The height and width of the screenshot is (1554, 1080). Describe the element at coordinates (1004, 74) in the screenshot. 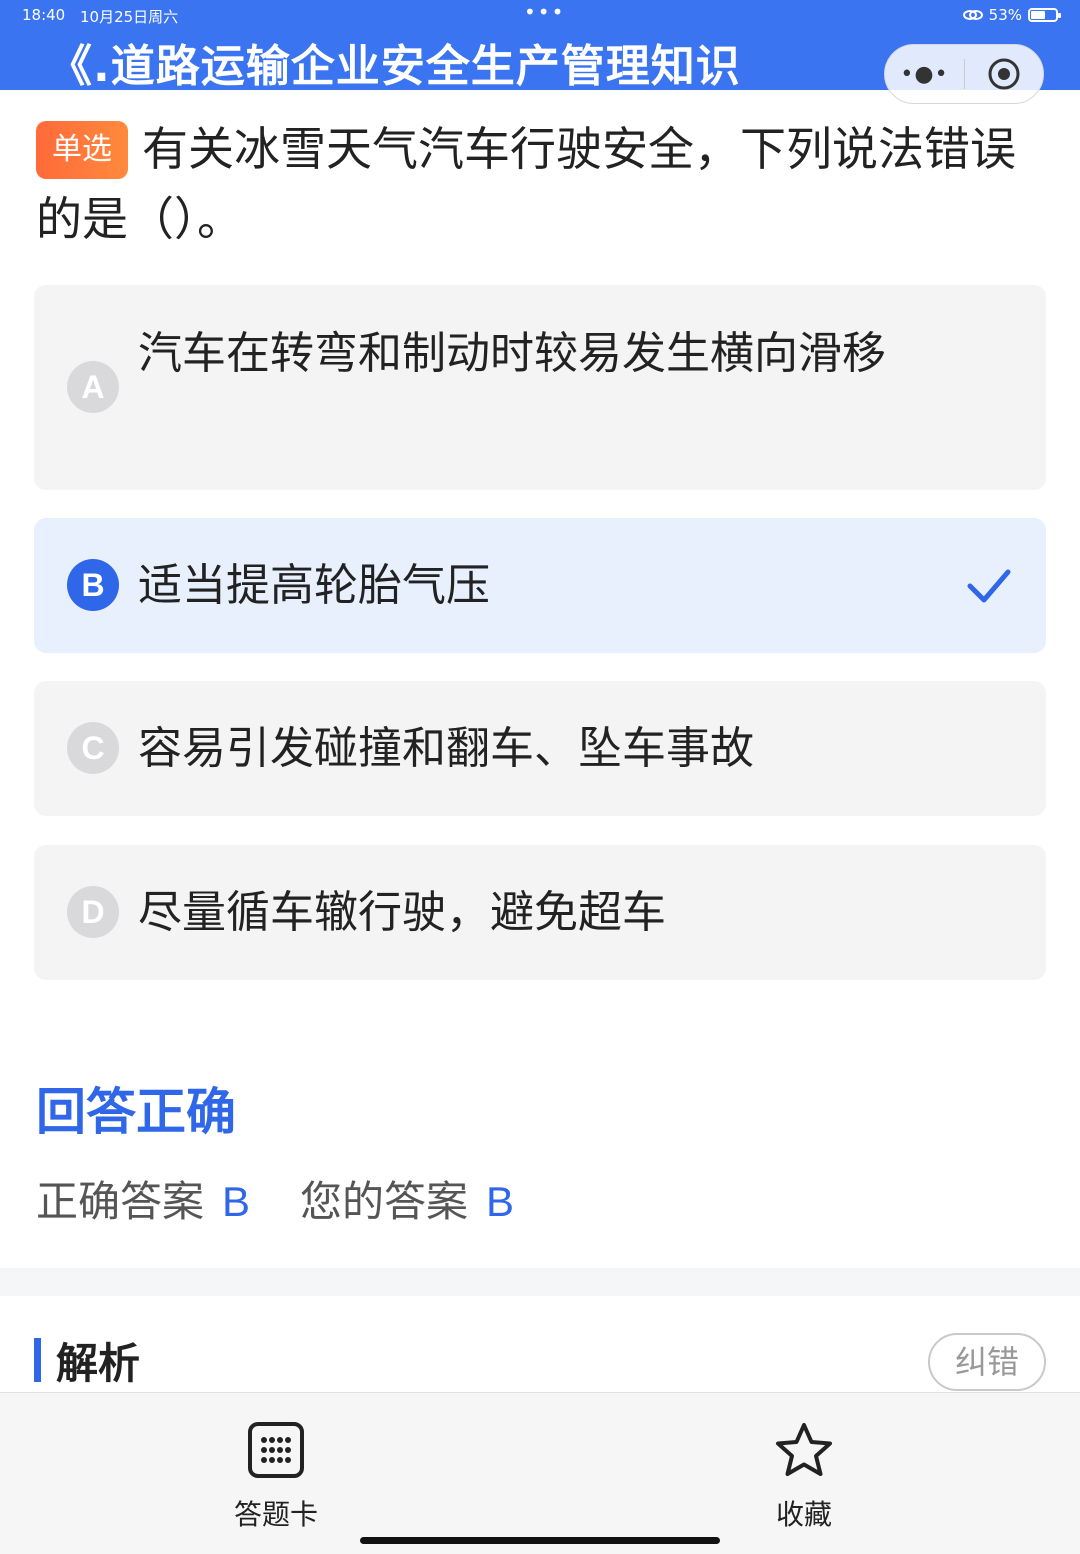

I see `close-target-icon` at that location.